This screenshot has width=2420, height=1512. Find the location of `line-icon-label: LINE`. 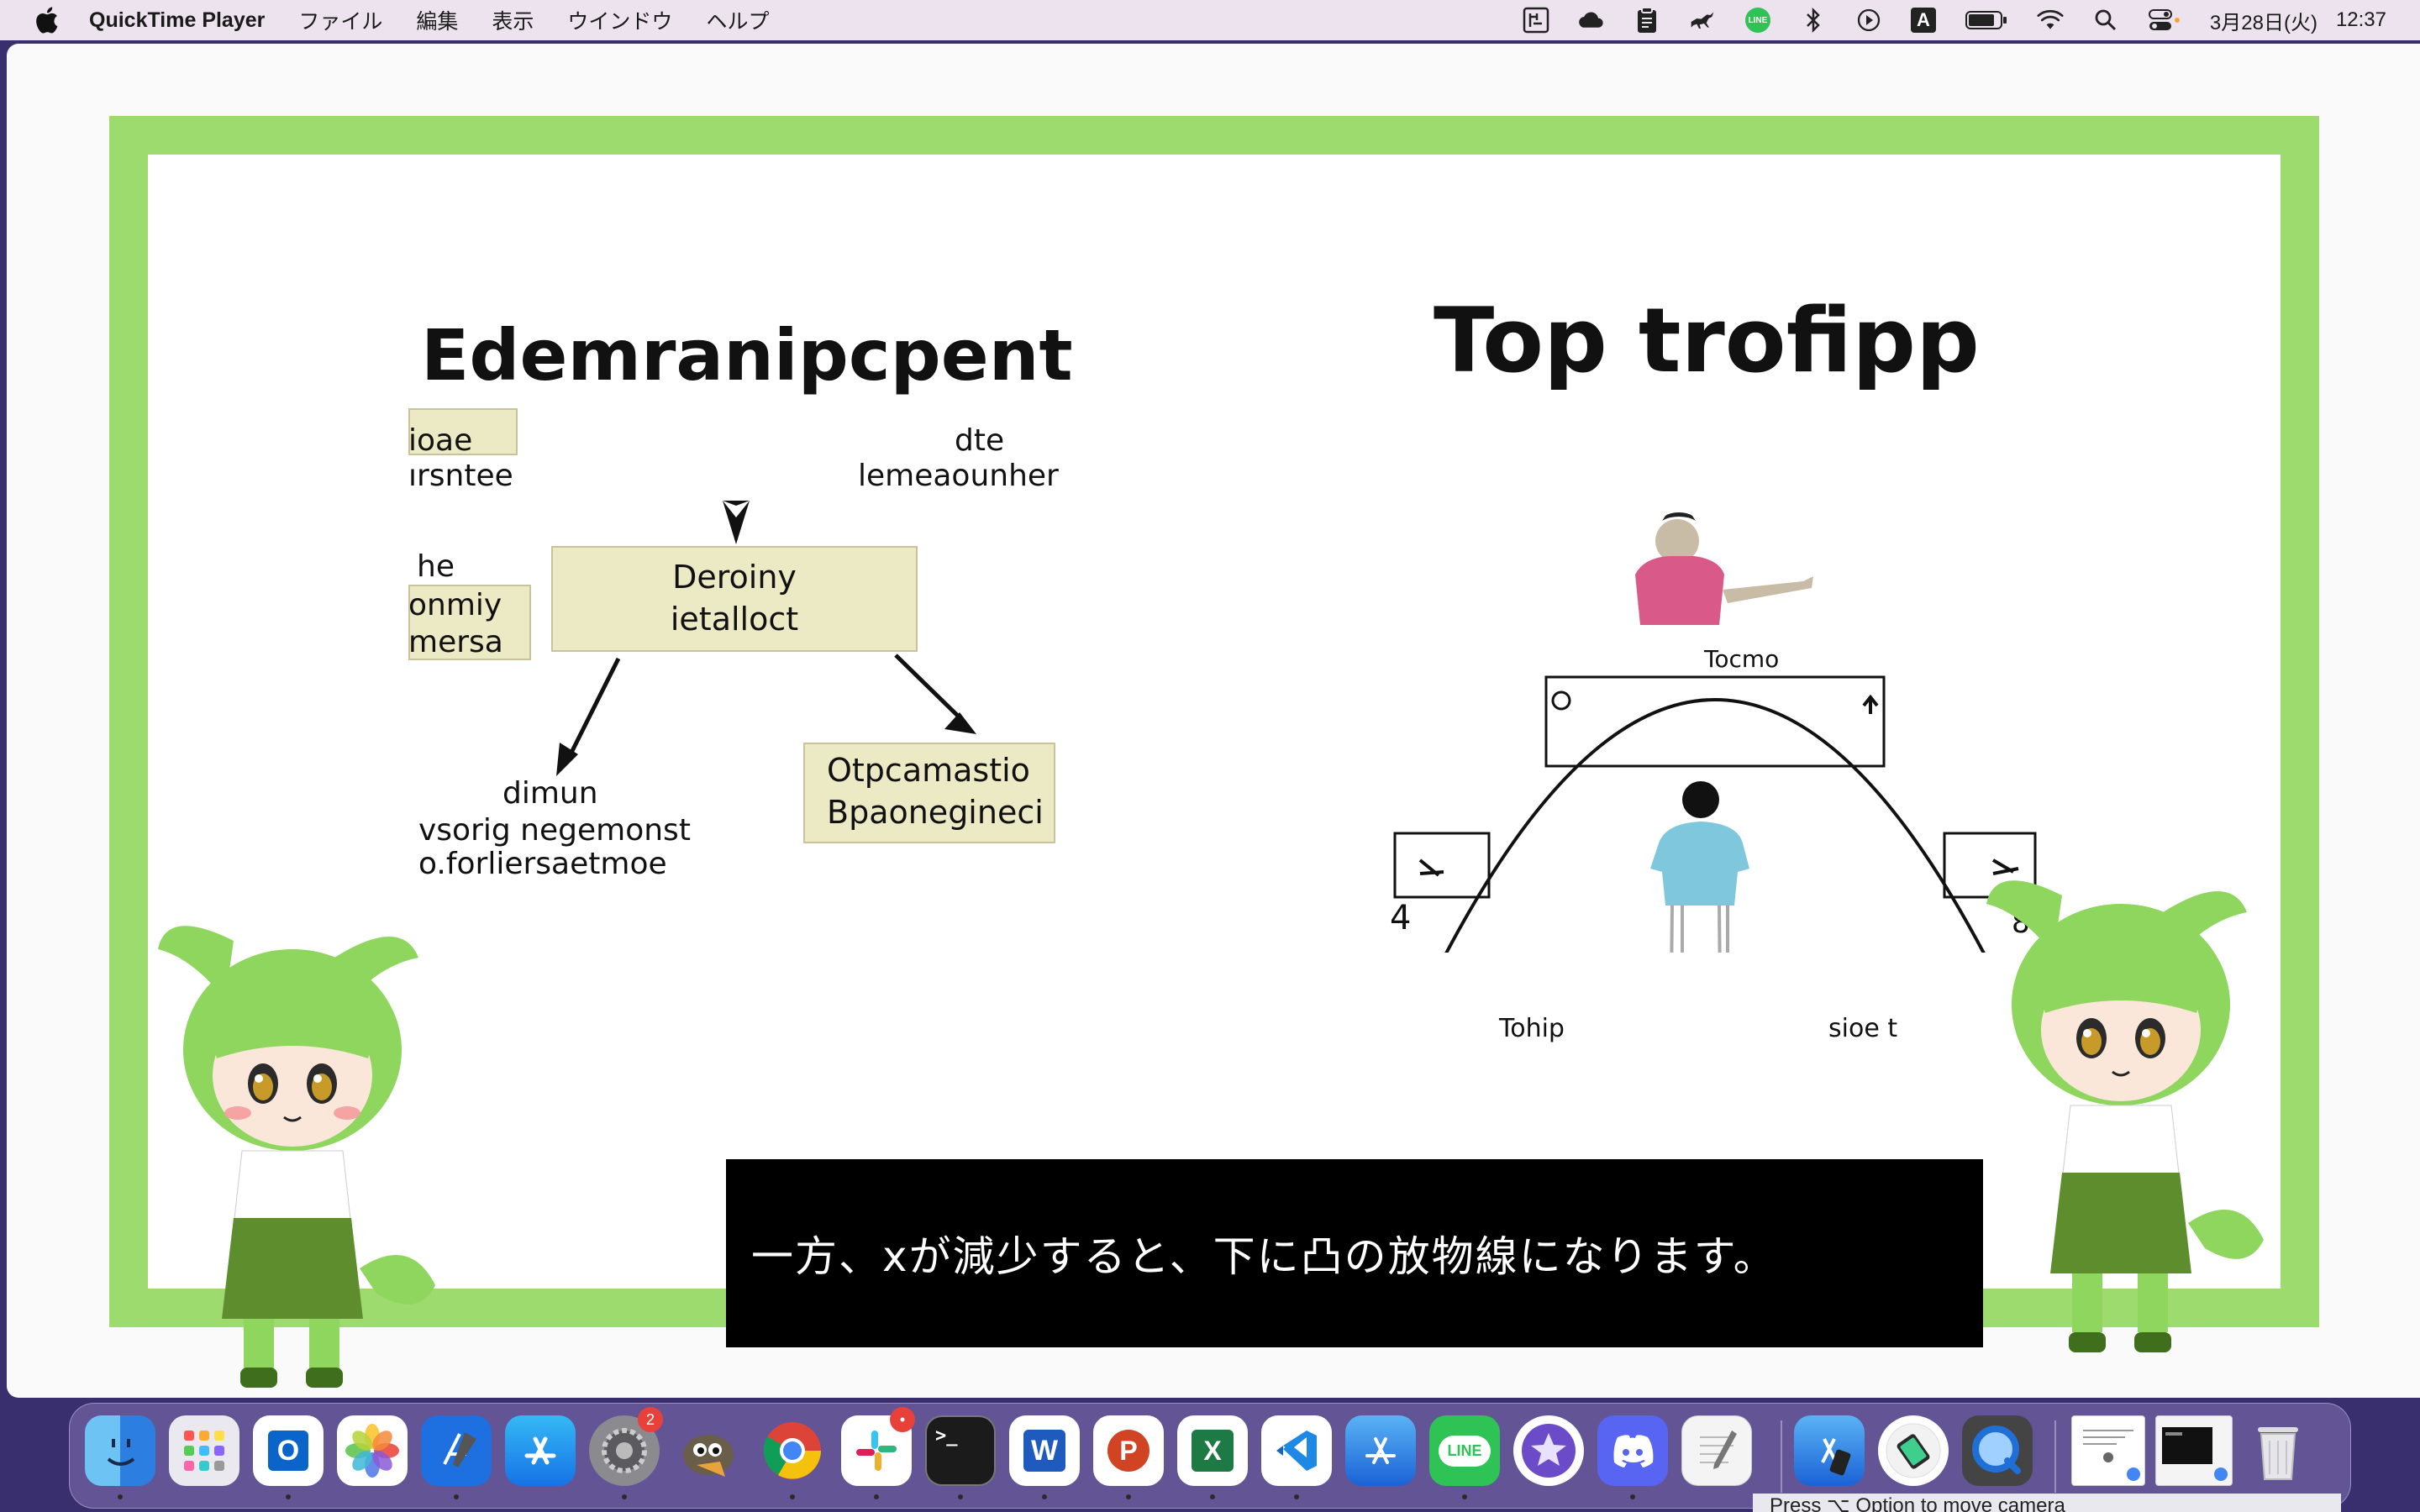

line-icon-label: LINE is located at coordinates (1758, 20).